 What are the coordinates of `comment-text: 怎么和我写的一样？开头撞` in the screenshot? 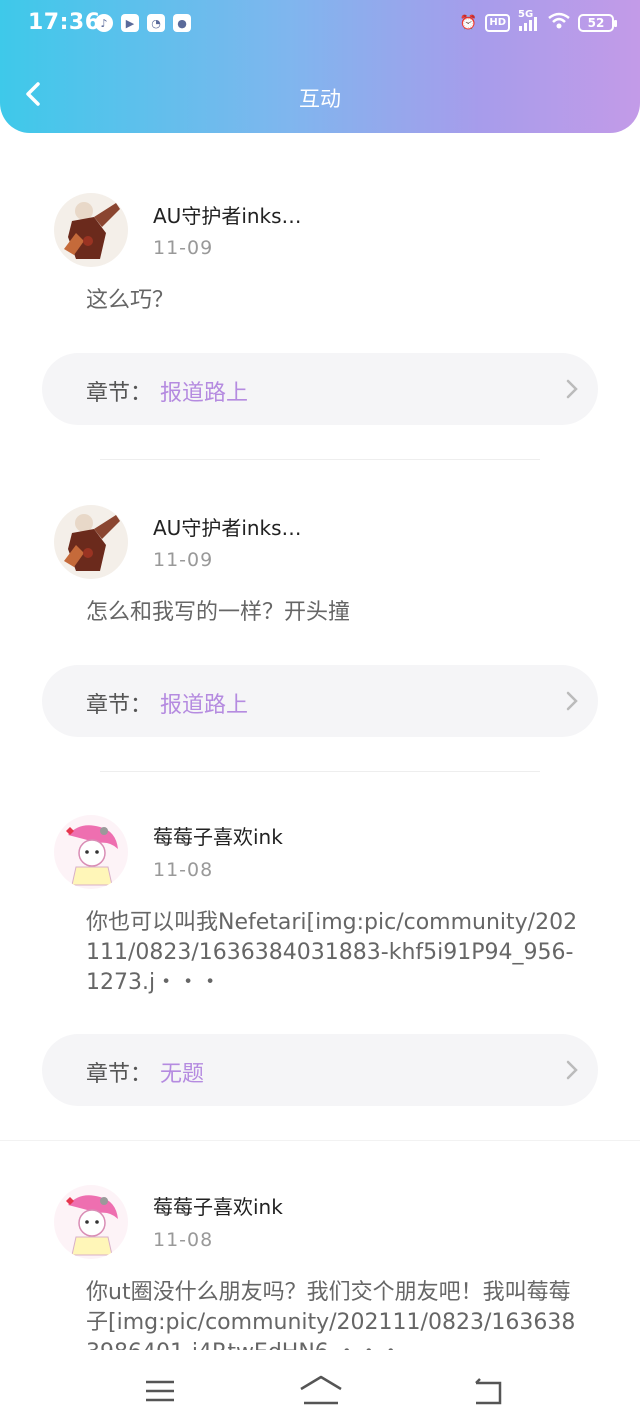 It's located at (336, 613).